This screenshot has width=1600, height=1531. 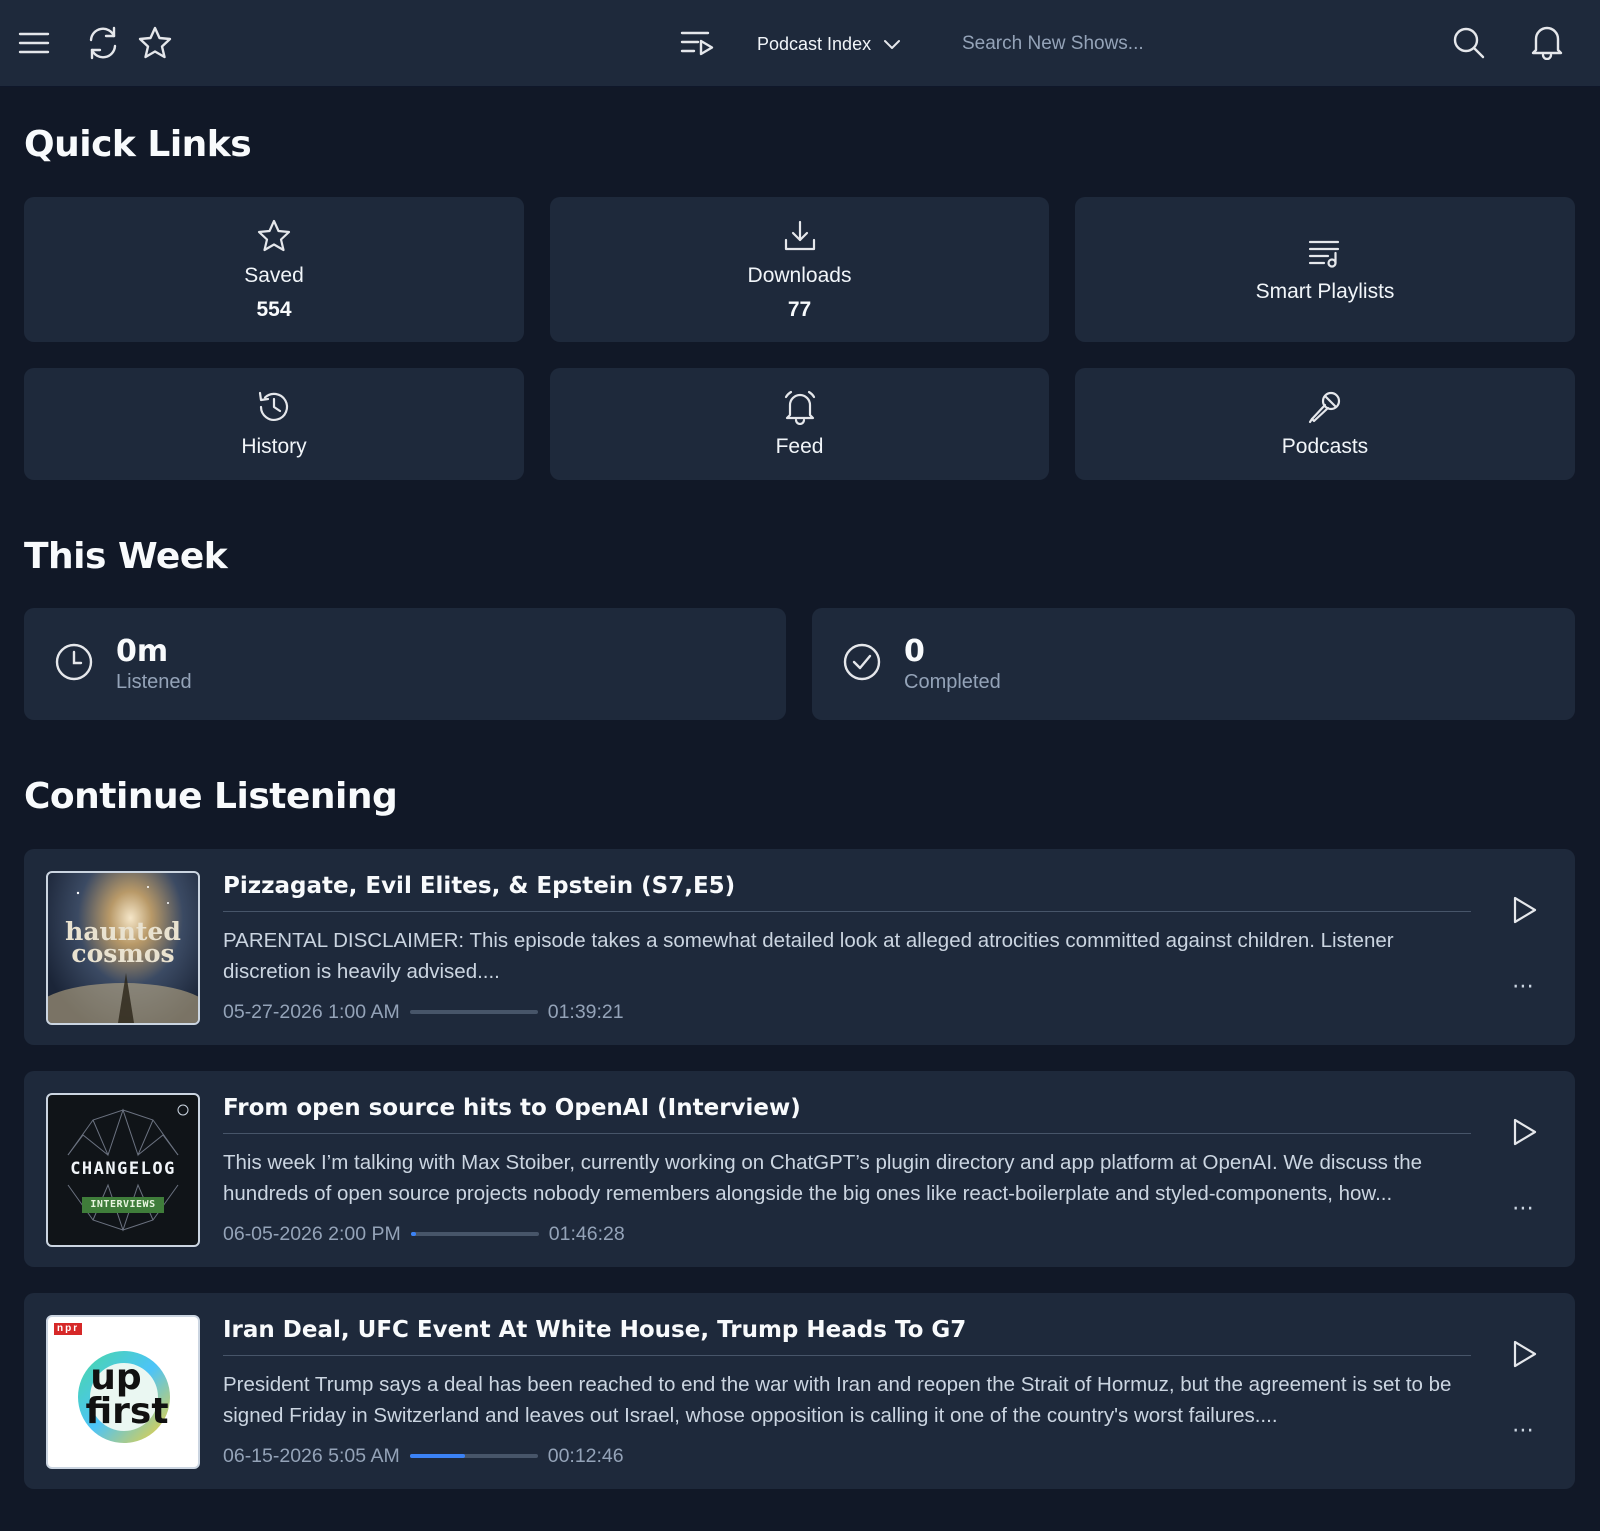 I want to click on quick-link-count: 77, so click(x=799, y=309).